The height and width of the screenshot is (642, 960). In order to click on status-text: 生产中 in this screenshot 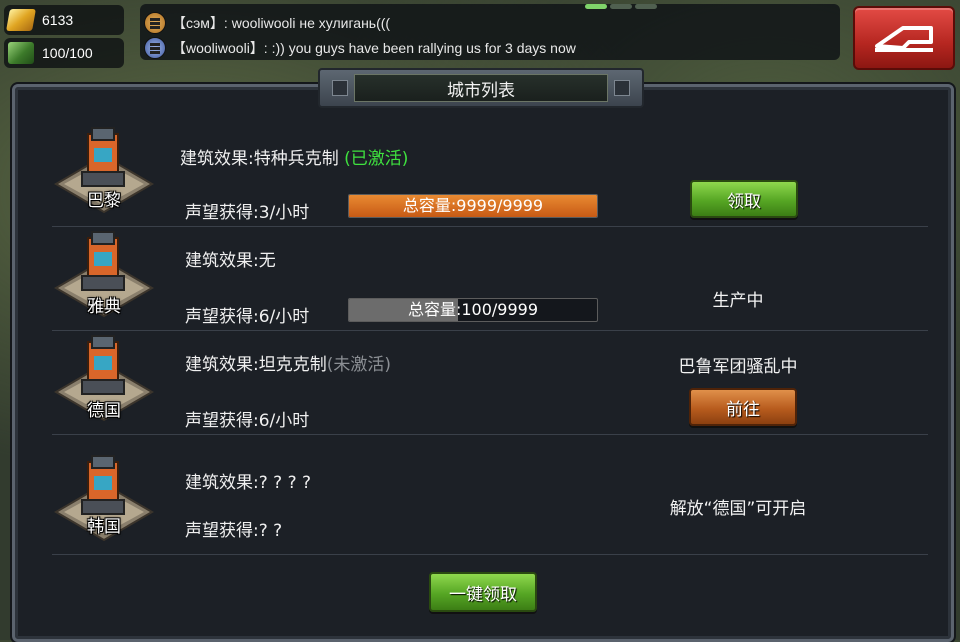, I will do `click(738, 301)`.